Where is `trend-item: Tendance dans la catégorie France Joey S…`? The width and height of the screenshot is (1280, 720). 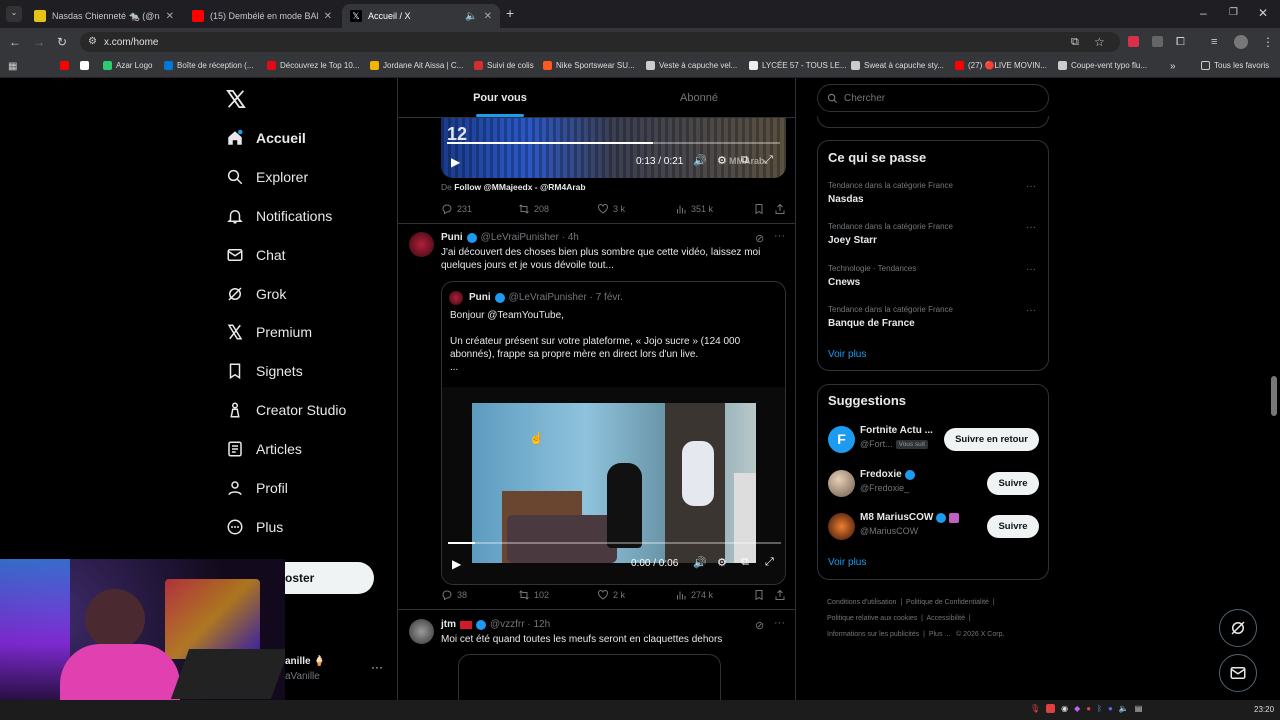 trend-item: Tendance dans la catégorie France Joey S… is located at coordinates (933, 239).